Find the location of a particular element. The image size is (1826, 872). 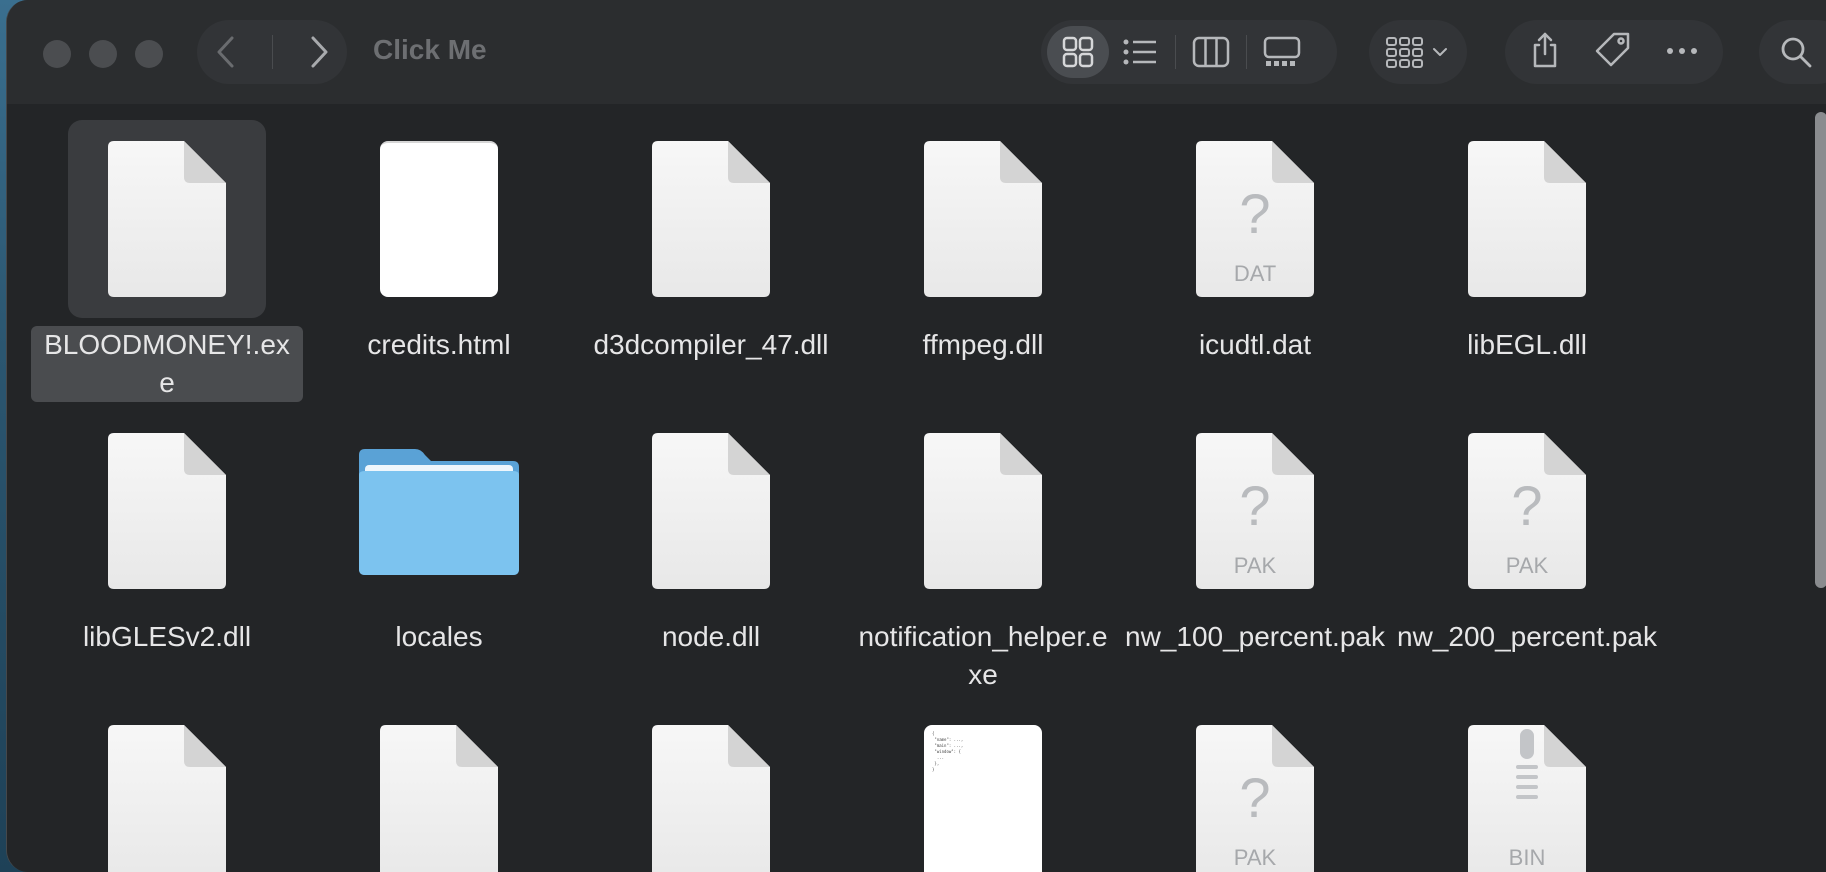

file-name: BLOODMONEY!.exe is located at coordinates (167, 364).